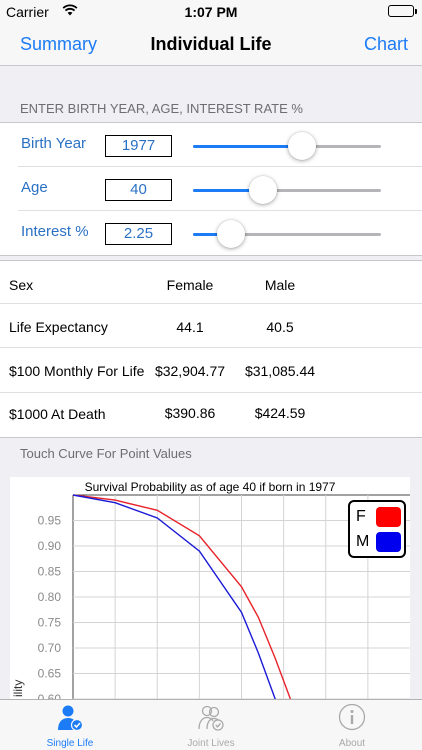 Image resolution: width=422 pixels, height=750 pixels. I want to click on tab-about: About, so click(352, 725).